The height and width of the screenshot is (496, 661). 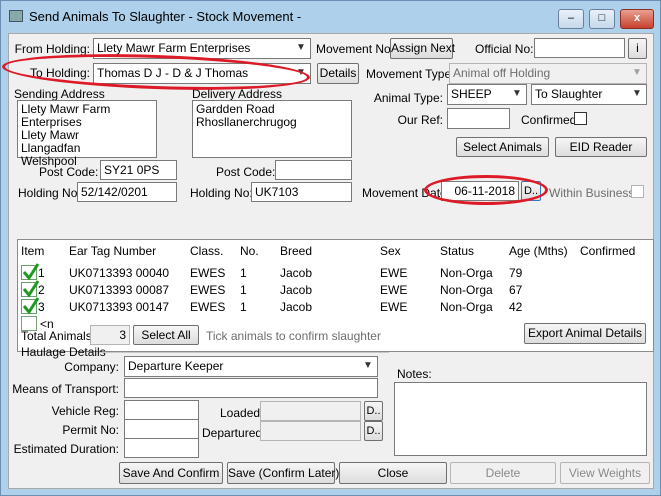 What do you see at coordinates (605, 473) in the screenshot?
I see `view-weights-button: View Weights` at bounding box center [605, 473].